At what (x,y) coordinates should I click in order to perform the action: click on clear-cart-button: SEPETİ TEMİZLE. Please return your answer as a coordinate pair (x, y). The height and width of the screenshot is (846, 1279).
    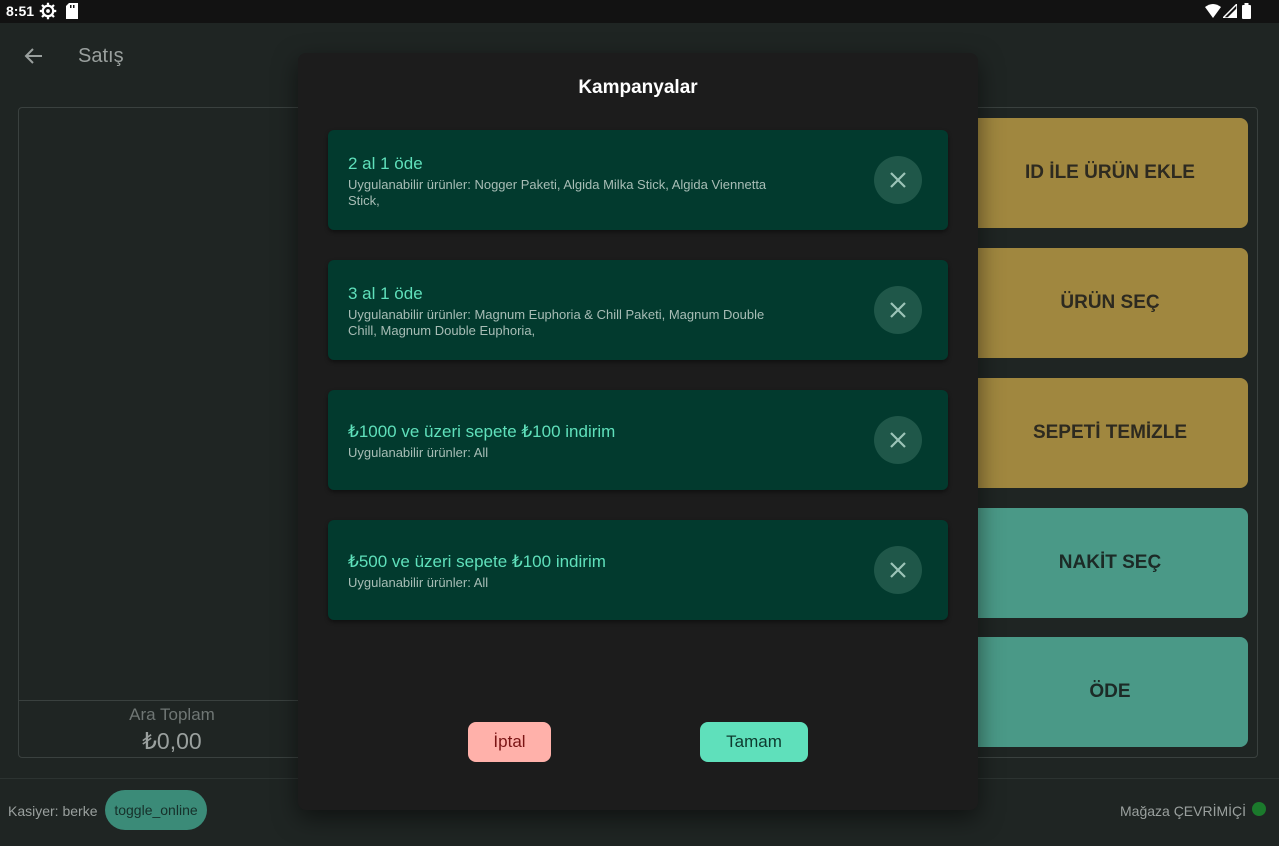
    Looking at the image, I should click on (1104, 433).